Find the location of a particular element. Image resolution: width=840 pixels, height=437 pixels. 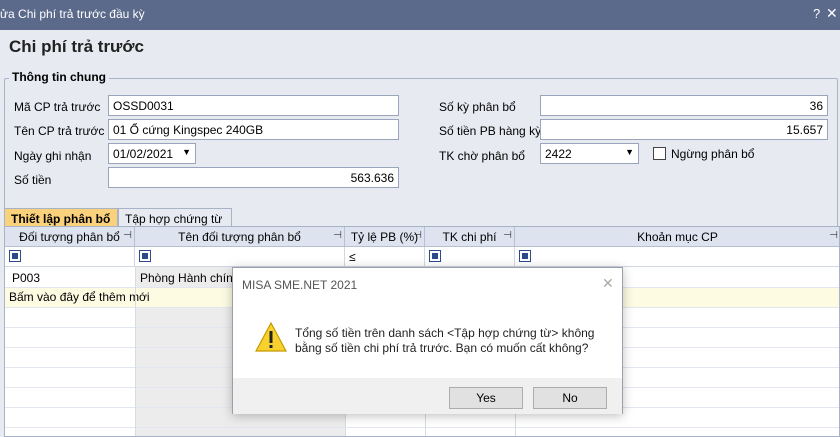

so-ky-input: 36 is located at coordinates (684, 105).